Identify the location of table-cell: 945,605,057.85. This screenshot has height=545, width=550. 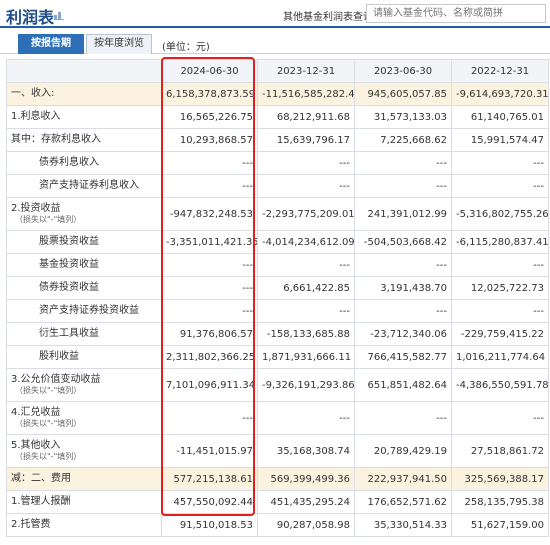
(403, 94).